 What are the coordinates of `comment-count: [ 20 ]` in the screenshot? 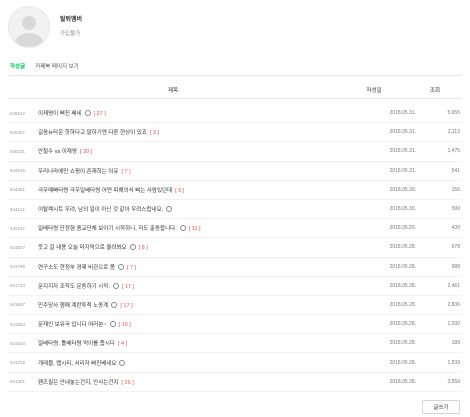 It's located at (86, 152).